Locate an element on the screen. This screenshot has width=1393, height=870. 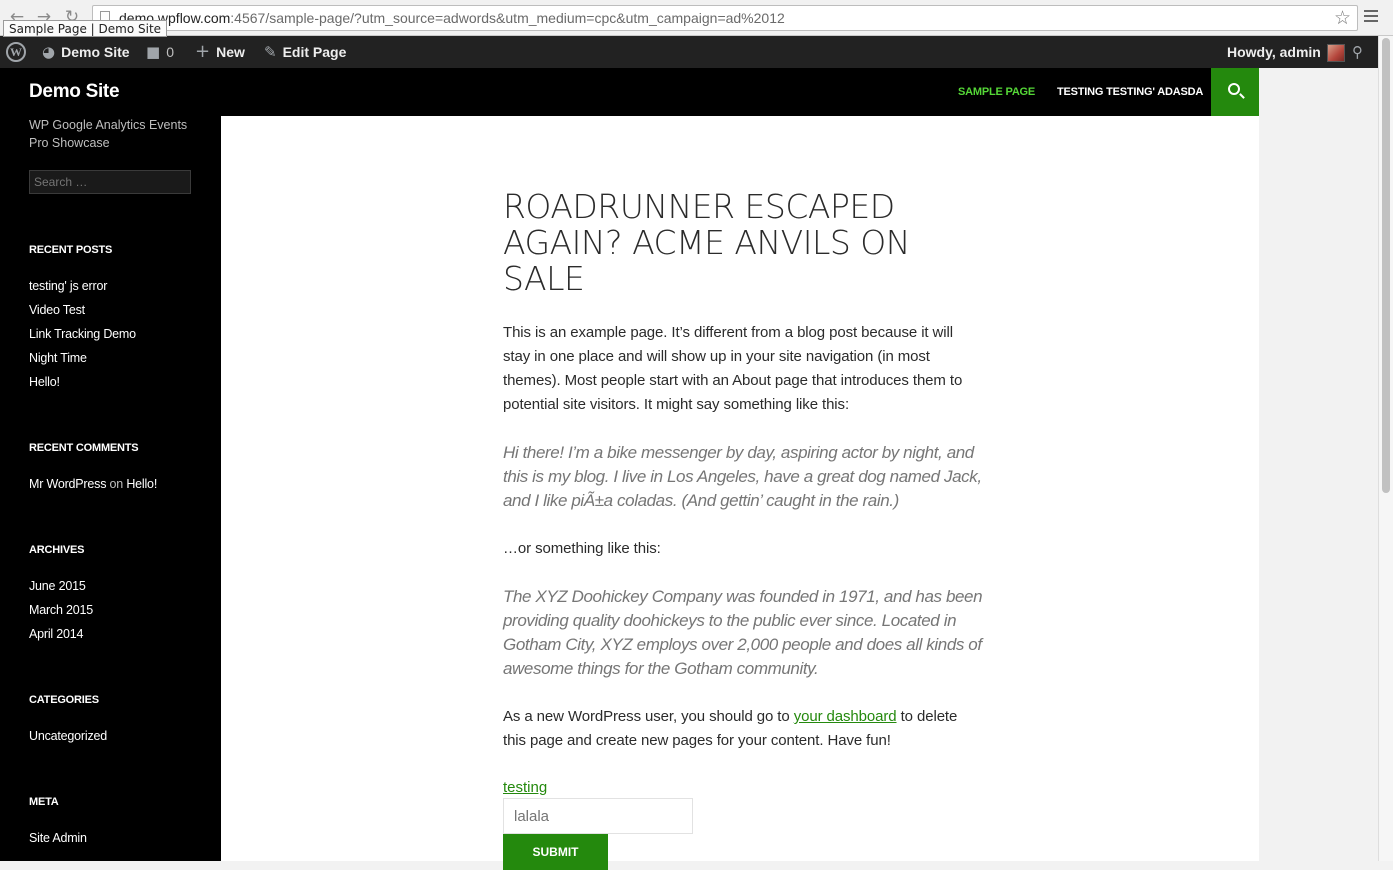
archives-list: June 2015 March 2015 April 2014 is located at coordinates (61, 610).